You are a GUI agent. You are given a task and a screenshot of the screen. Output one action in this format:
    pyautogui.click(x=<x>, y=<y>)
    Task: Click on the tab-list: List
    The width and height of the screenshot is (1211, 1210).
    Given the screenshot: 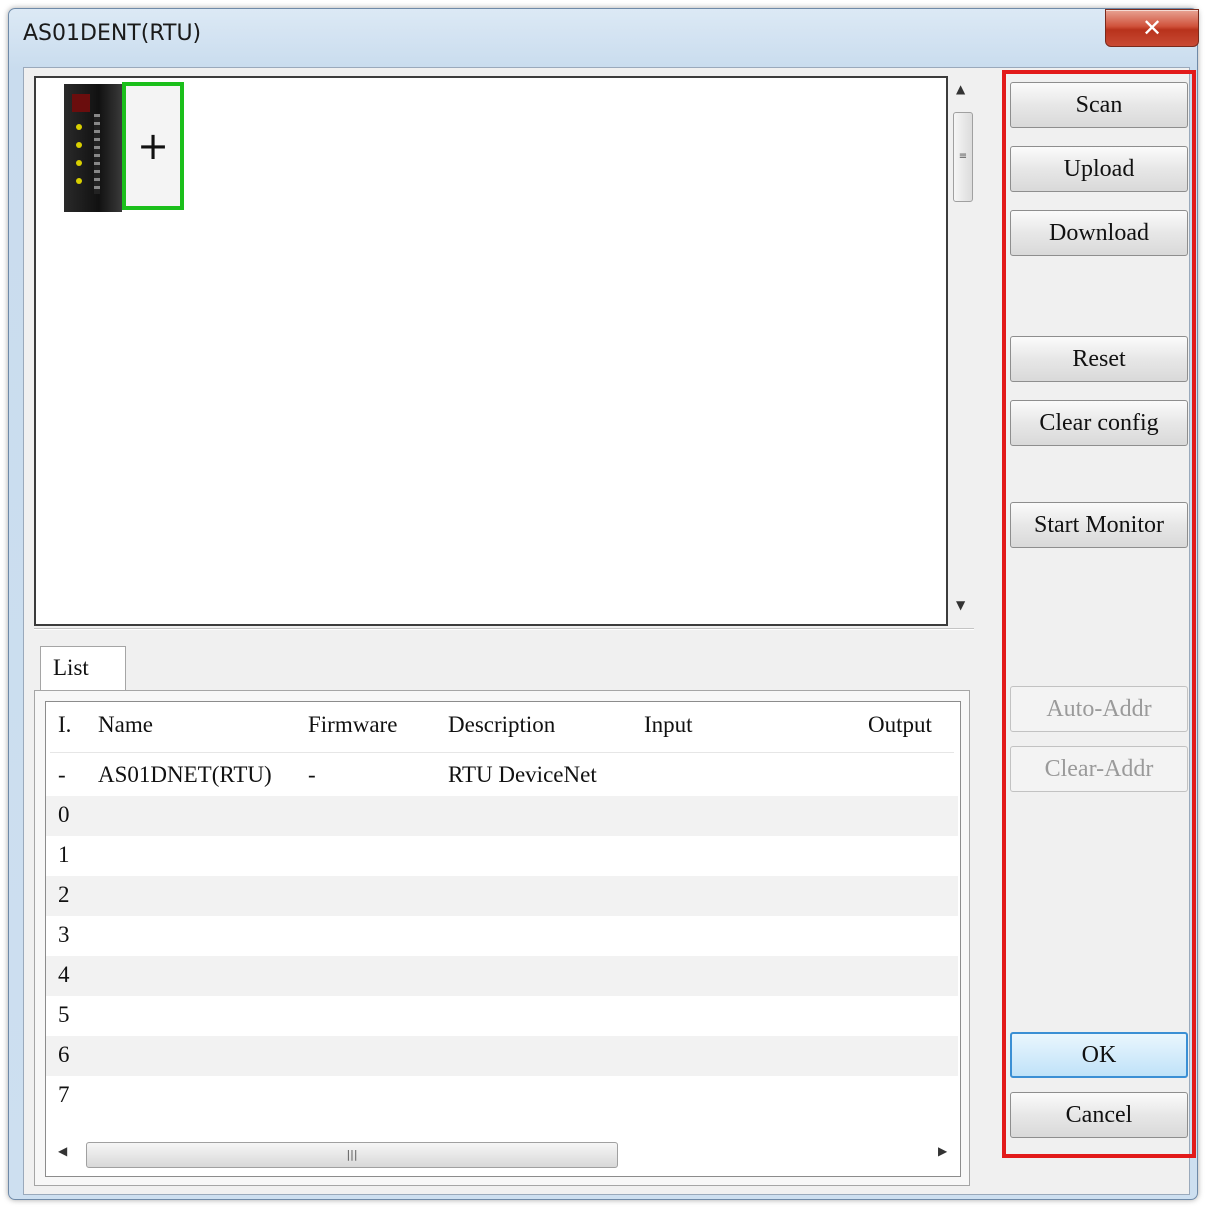 What is the action you would take?
    pyautogui.click(x=83, y=668)
    